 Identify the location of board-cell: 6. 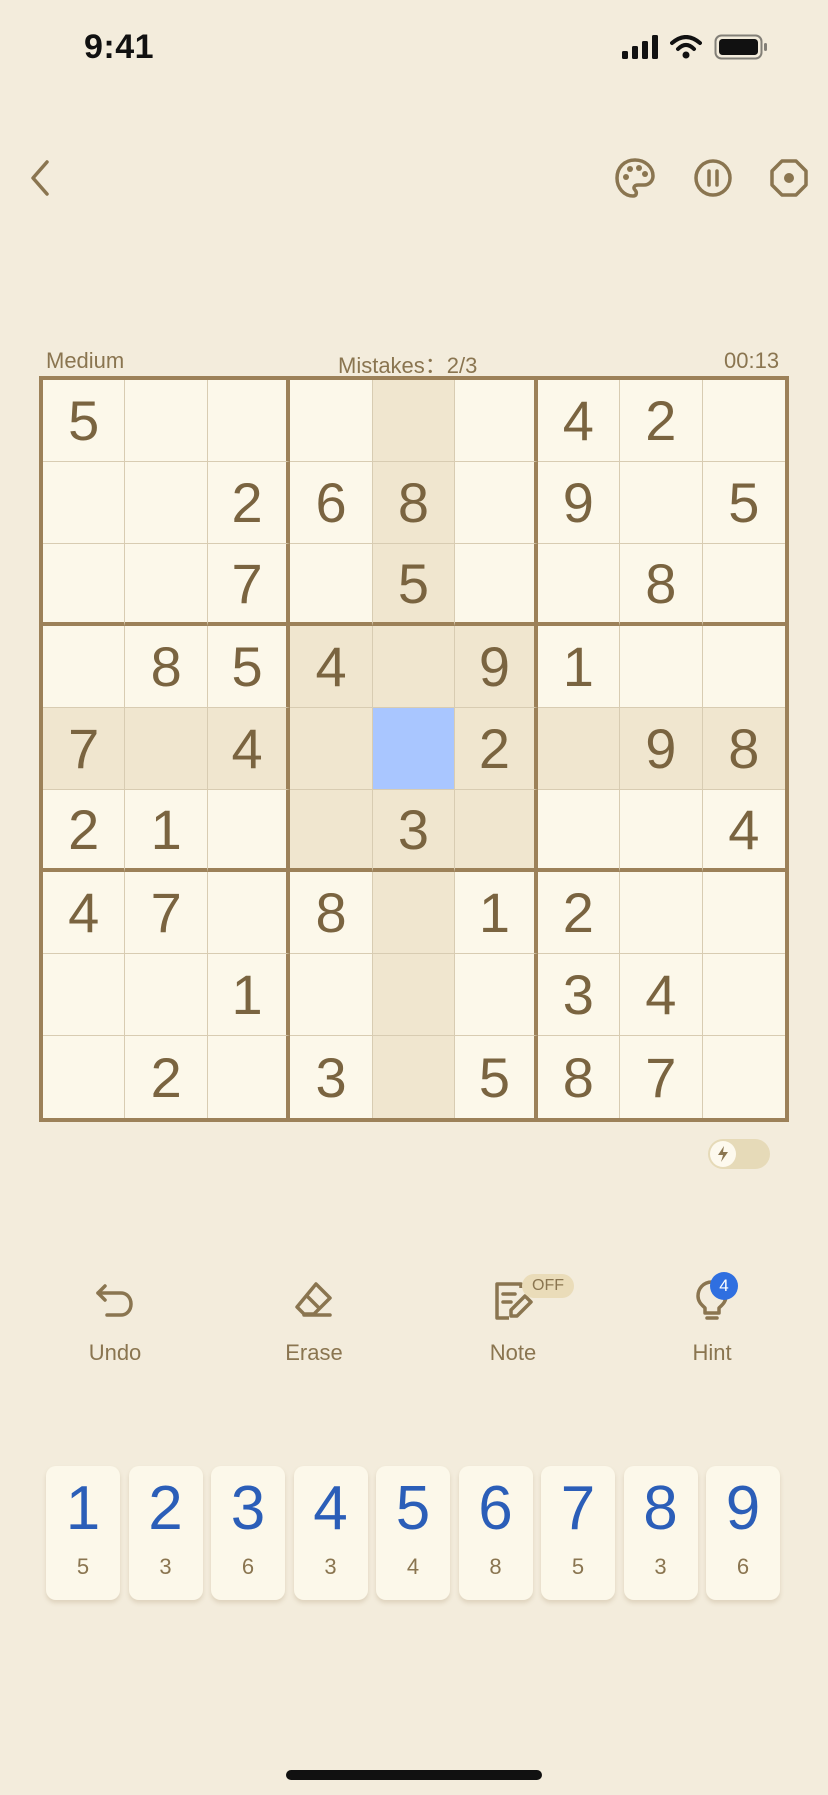
(331, 503).